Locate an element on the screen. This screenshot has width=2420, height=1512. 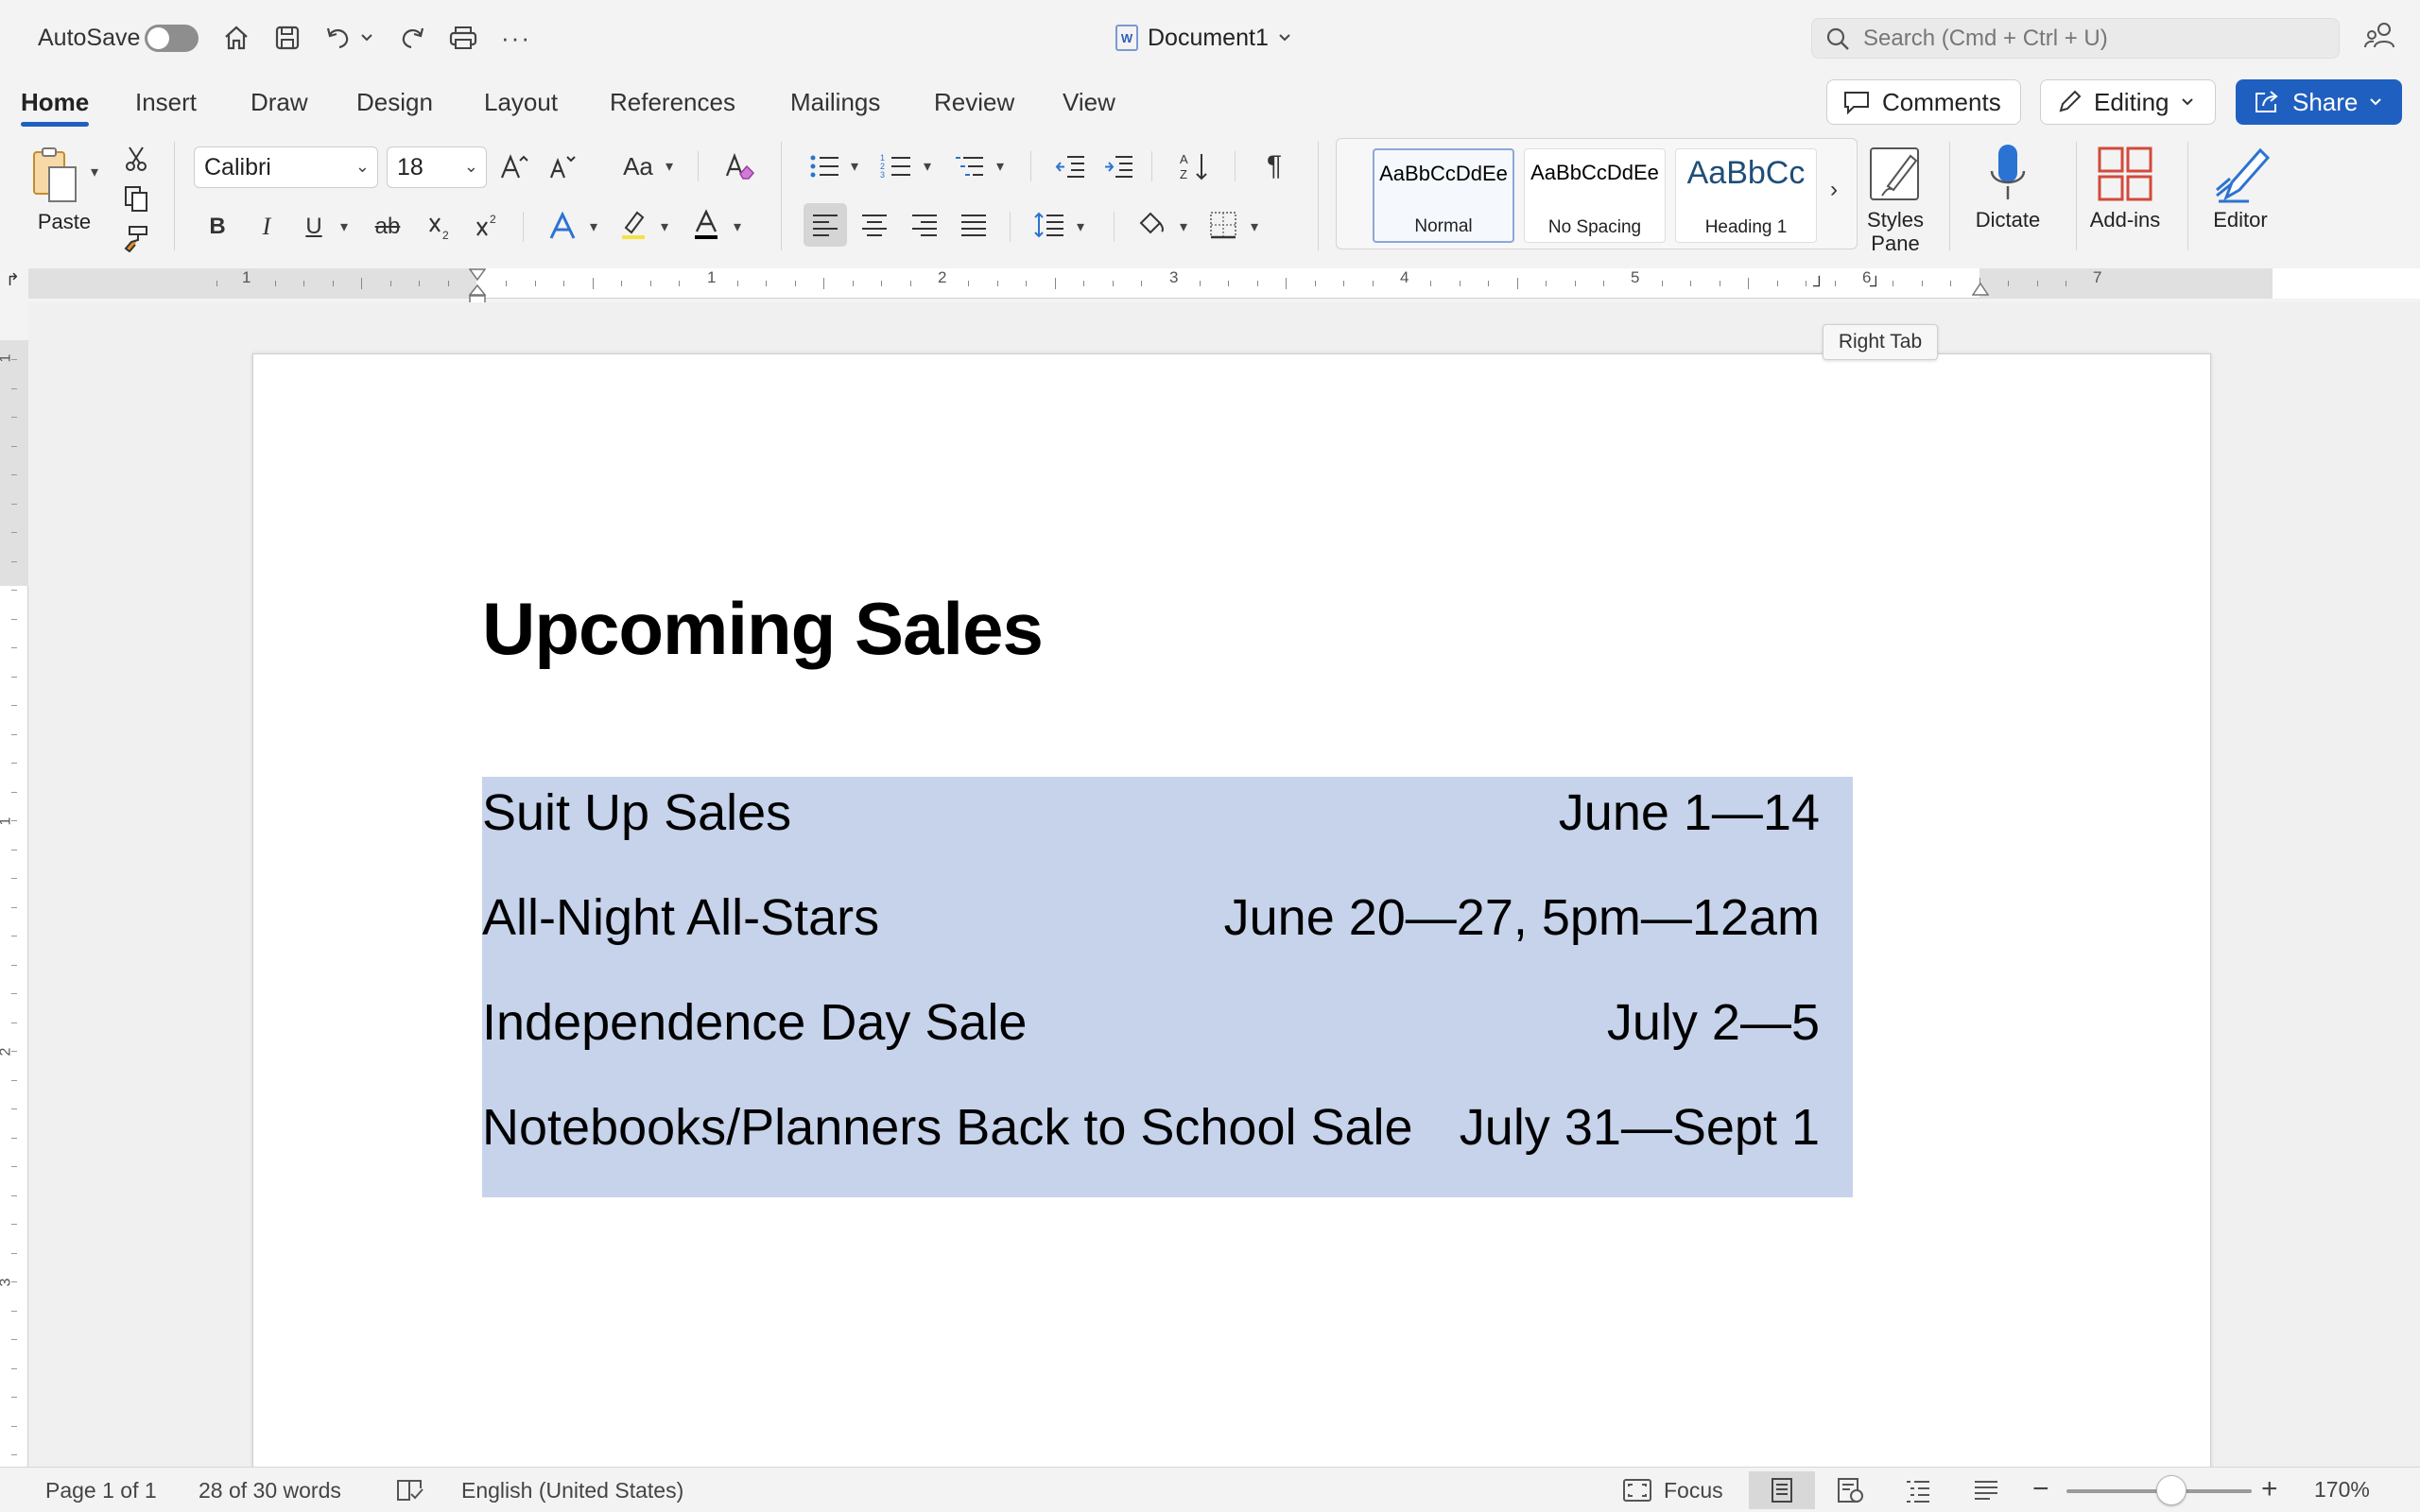
tab-selector-icon: ↱ is located at coordinates (13, 280).